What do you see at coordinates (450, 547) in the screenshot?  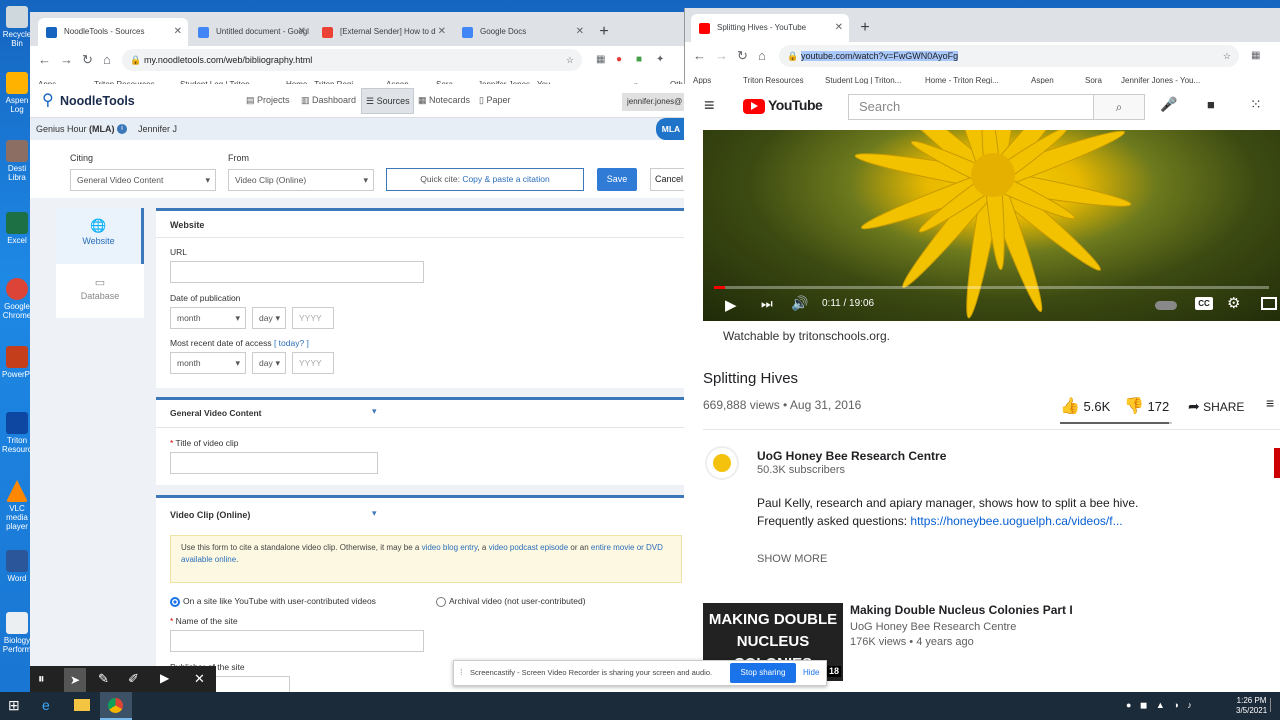 I see `video-blog-link: video blog entry` at bounding box center [450, 547].